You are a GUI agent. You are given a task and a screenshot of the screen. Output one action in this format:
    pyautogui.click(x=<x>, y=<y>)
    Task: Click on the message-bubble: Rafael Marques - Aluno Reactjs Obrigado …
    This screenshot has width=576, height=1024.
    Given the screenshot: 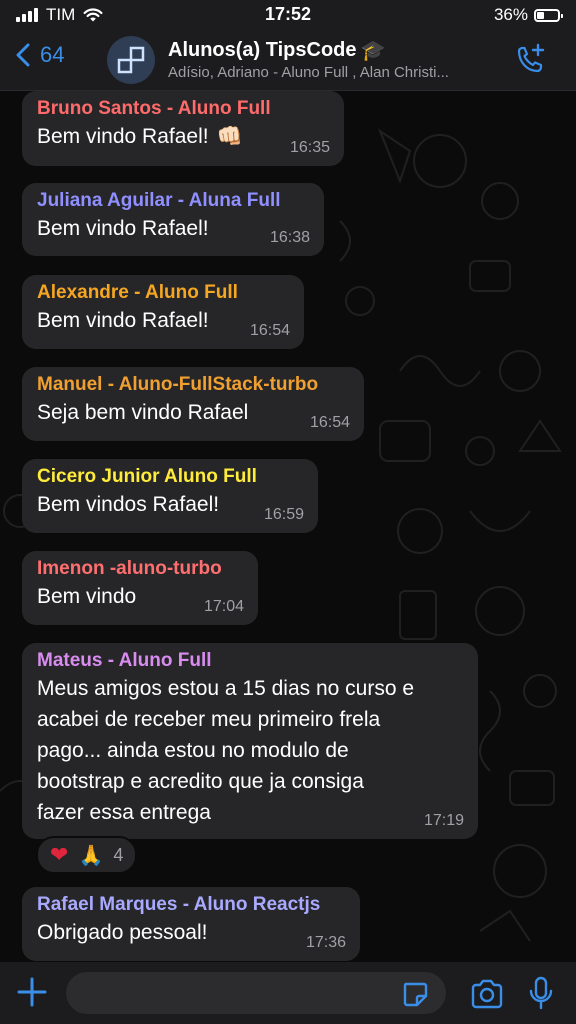 What is the action you would take?
    pyautogui.click(x=191, y=924)
    